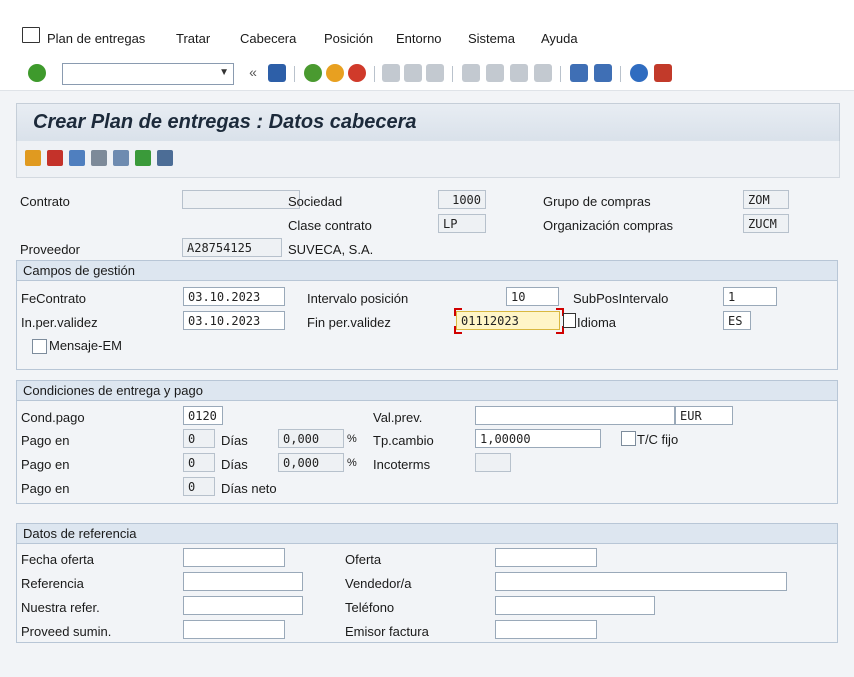  Describe the element at coordinates (639, 73) in the screenshot. I see `help-icon` at that location.